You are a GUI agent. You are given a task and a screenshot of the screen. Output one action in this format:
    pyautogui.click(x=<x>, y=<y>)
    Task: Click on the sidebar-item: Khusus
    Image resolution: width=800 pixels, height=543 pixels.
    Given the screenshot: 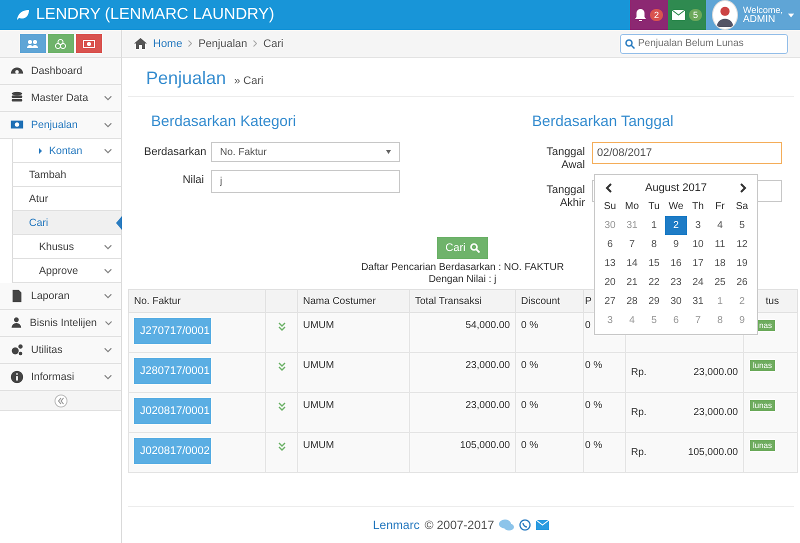 What is the action you would take?
    pyautogui.click(x=66, y=247)
    